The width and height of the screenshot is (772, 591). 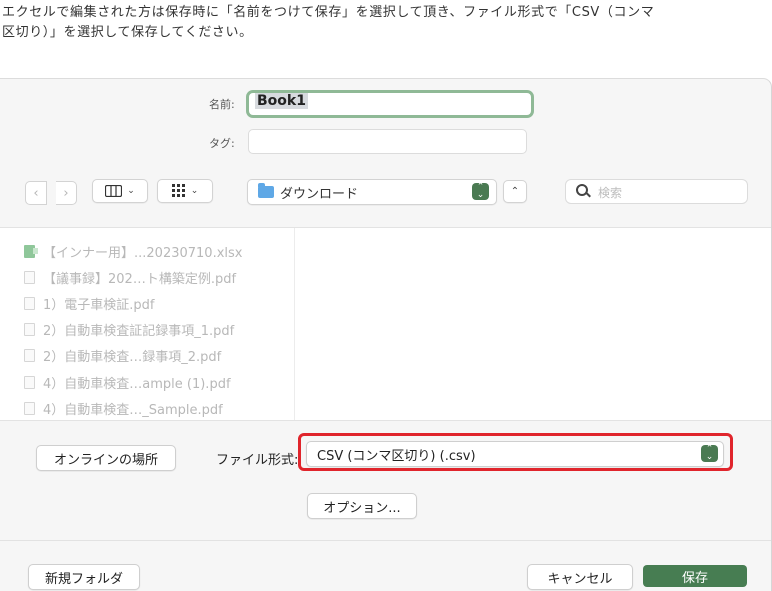 What do you see at coordinates (132, 358) in the screenshot?
I see `file-name: 2）自動車検査…録事項_2.pdf` at bounding box center [132, 358].